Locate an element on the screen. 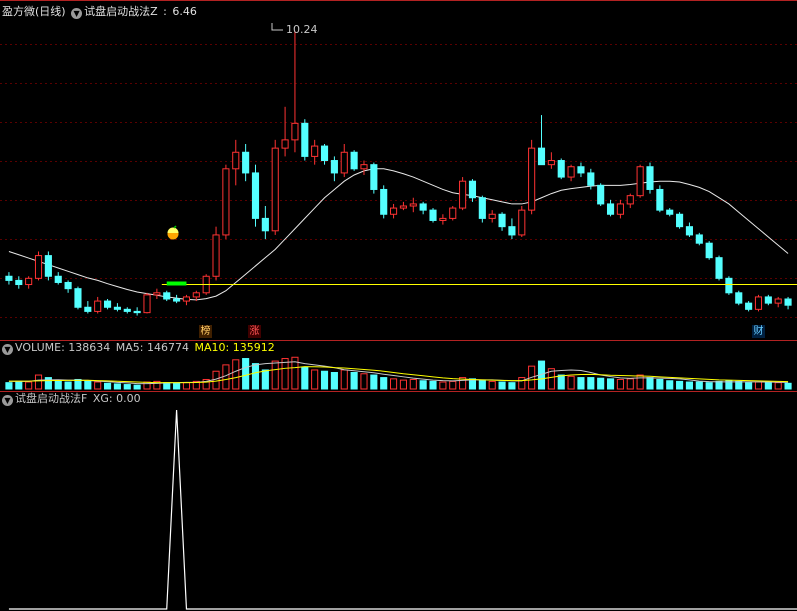 The height and width of the screenshot is (611, 797). volume-ma5-label: MA5: 146774 is located at coordinates (152, 347).